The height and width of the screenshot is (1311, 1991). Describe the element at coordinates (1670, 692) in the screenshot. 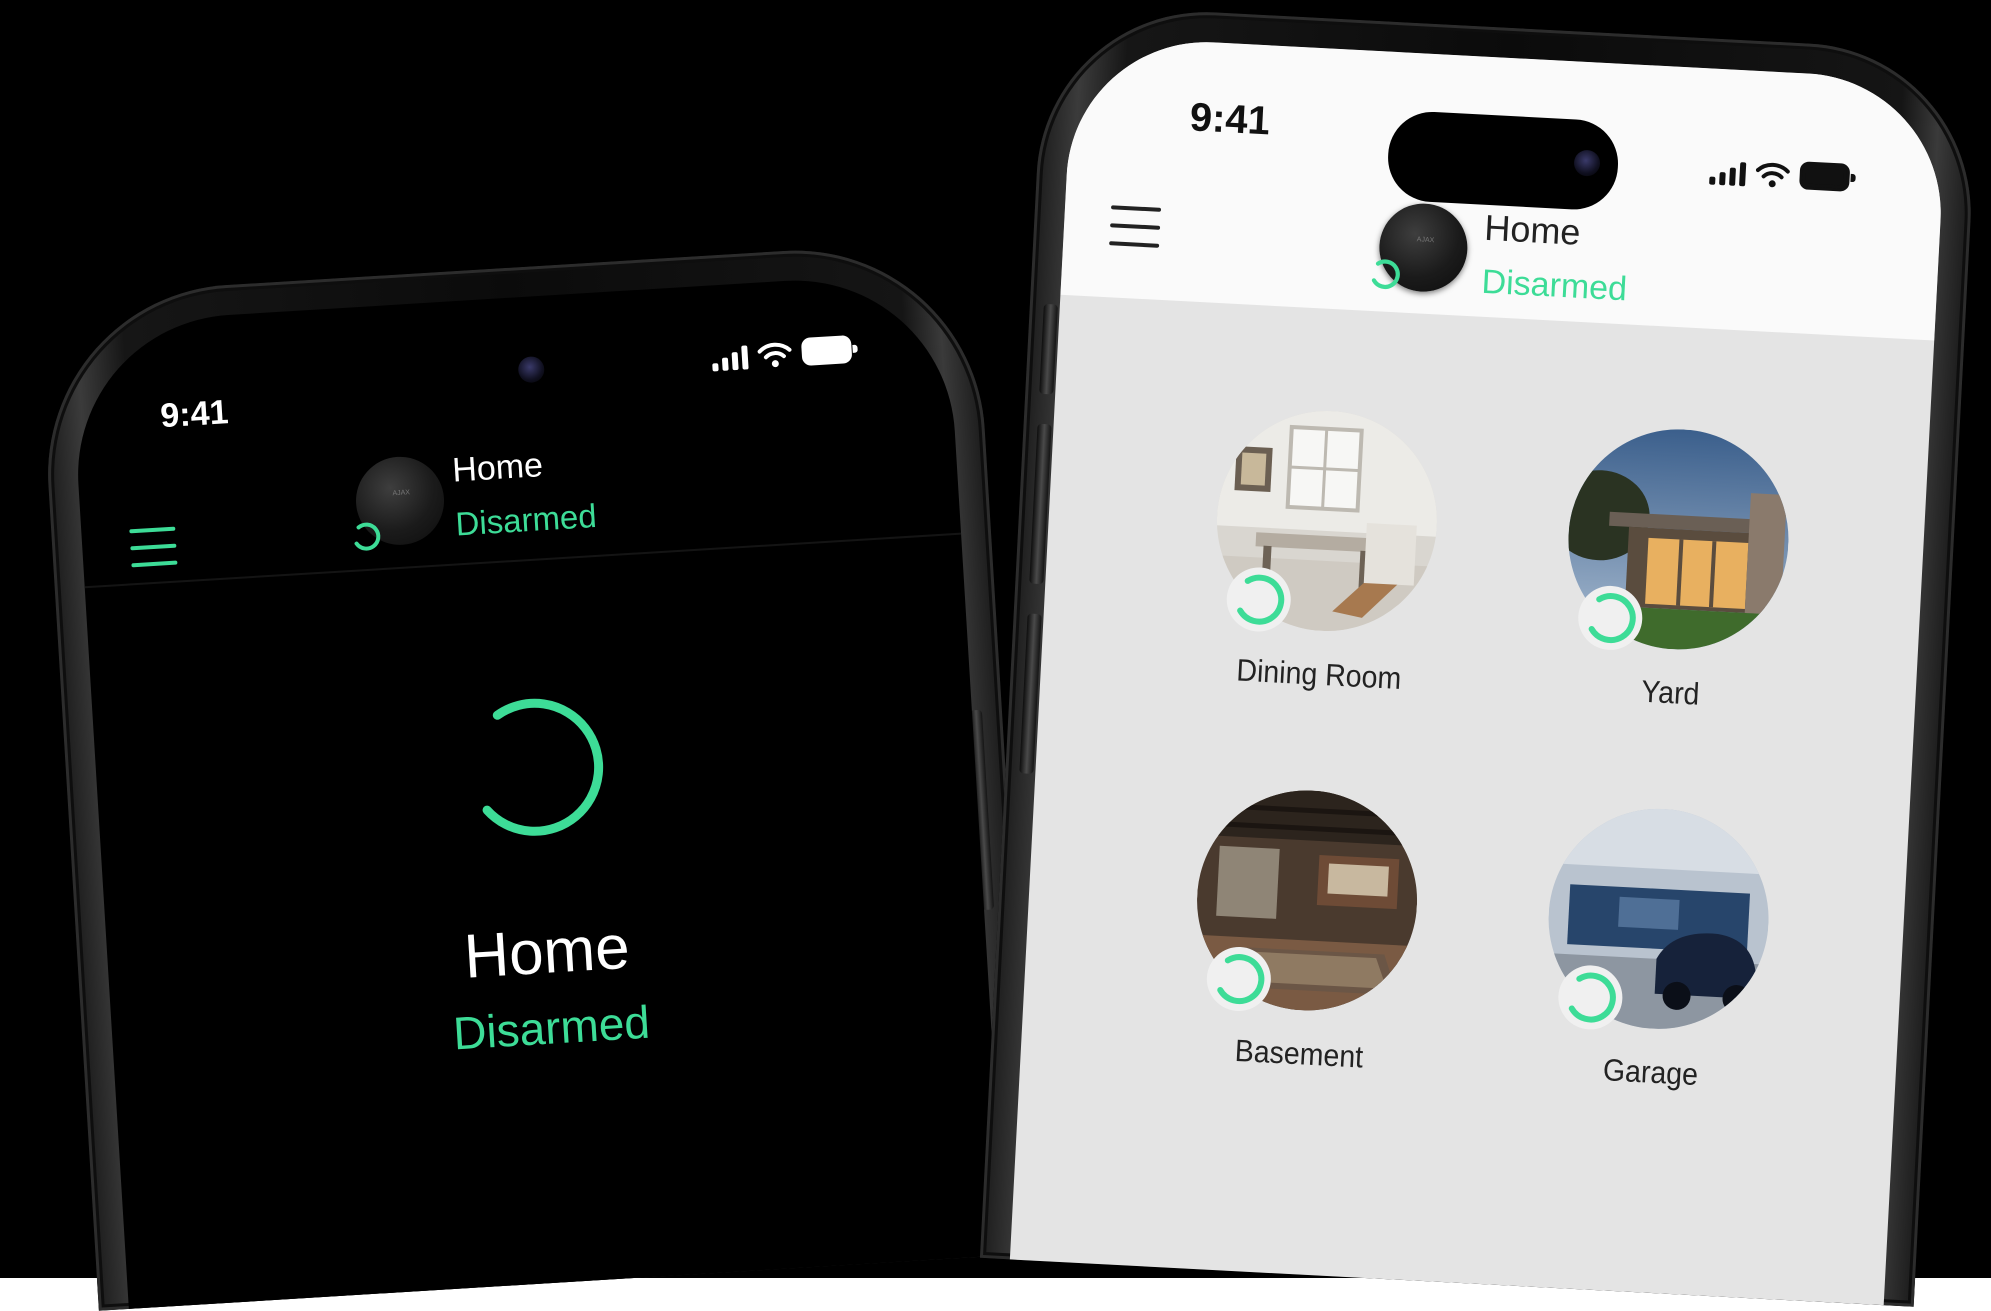

I see `room-name: Yard` at that location.